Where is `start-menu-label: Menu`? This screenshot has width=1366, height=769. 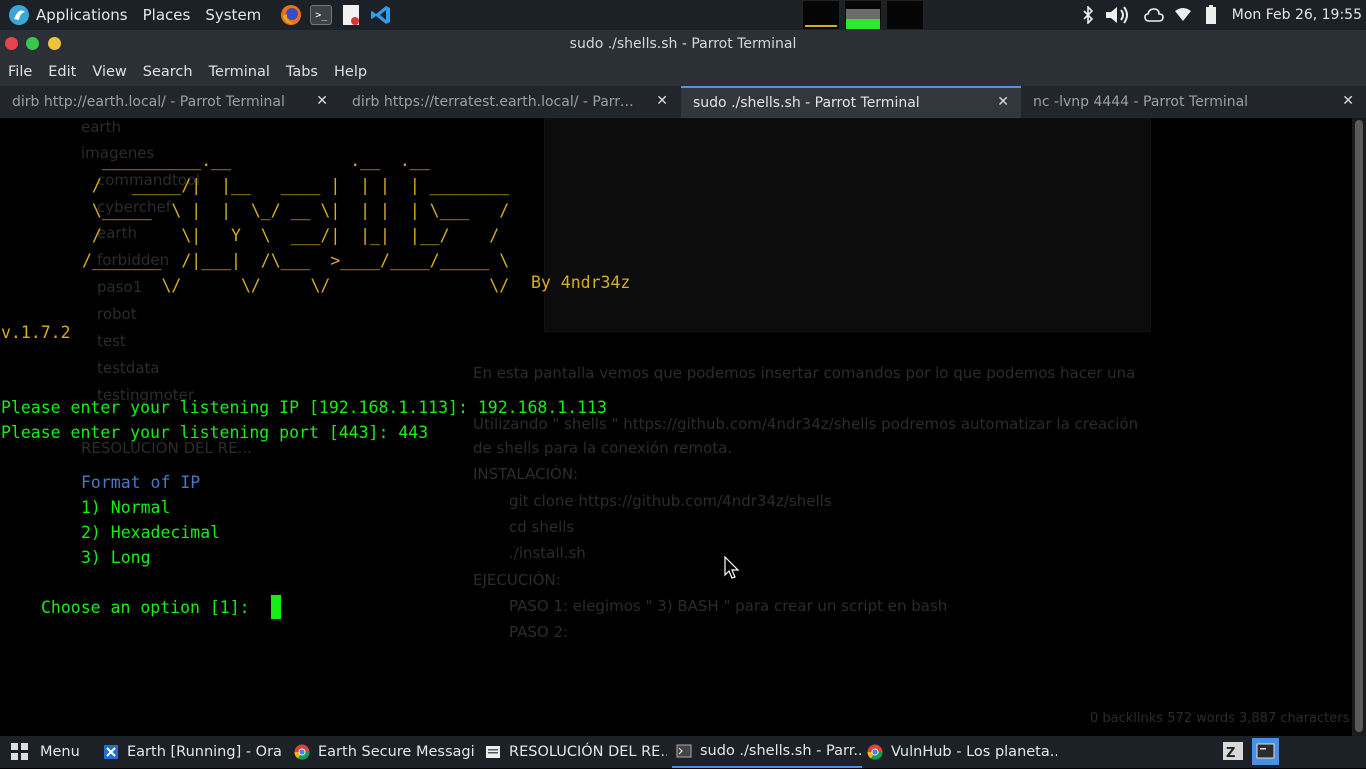
start-menu-label: Menu is located at coordinates (60, 752).